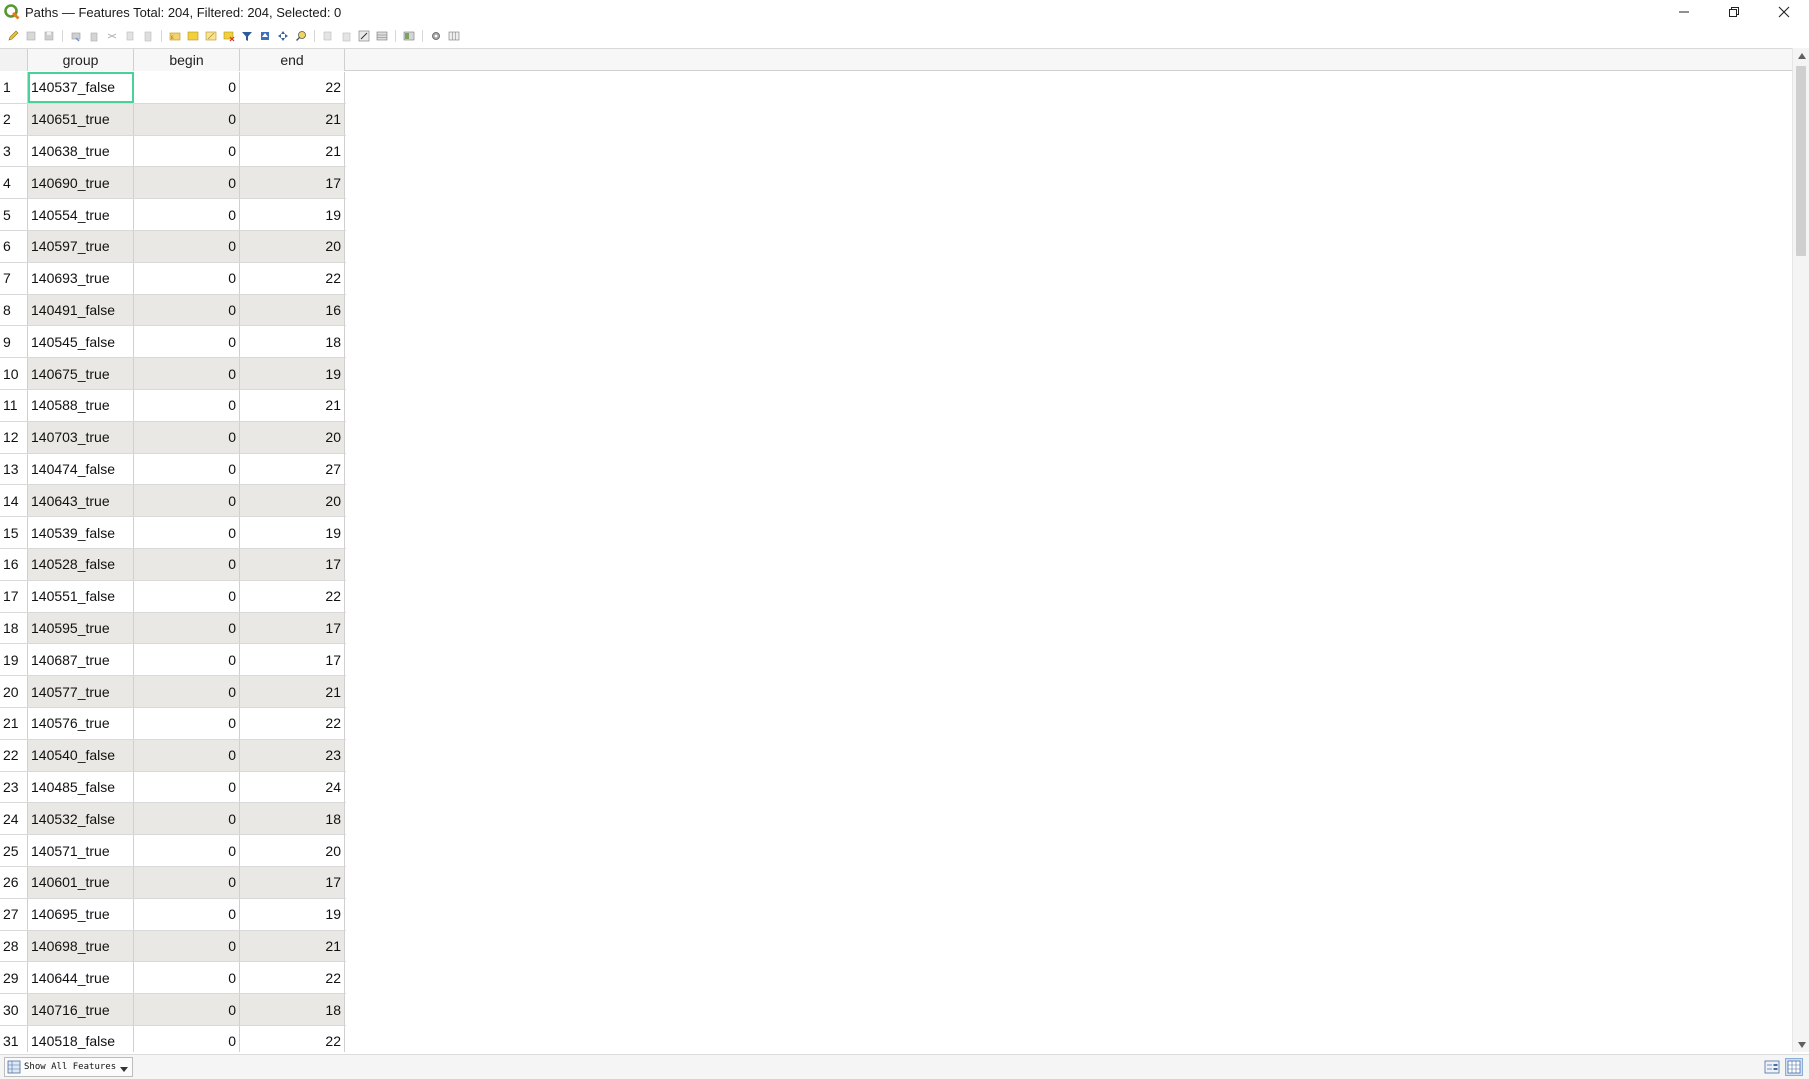 The image size is (1809, 1079). I want to click on row-header: 27, so click(14, 914).